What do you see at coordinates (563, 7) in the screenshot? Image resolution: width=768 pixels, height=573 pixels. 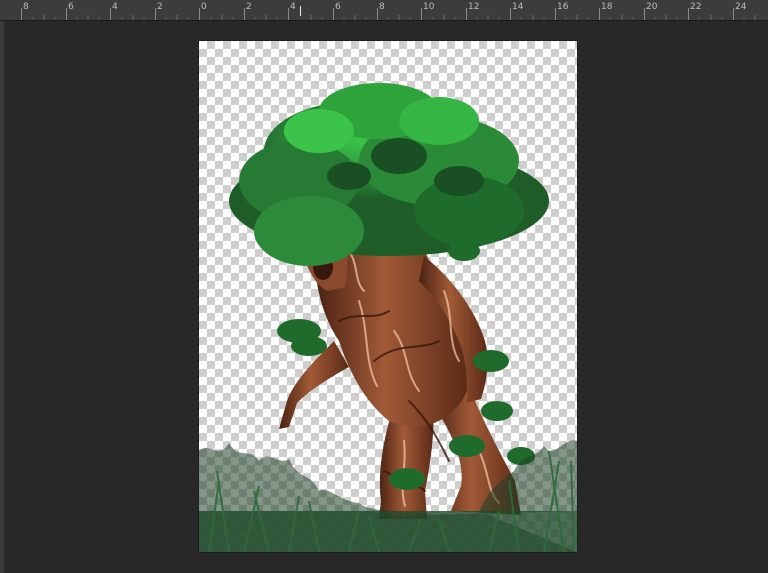 I see `ruler-label: 16` at bounding box center [563, 7].